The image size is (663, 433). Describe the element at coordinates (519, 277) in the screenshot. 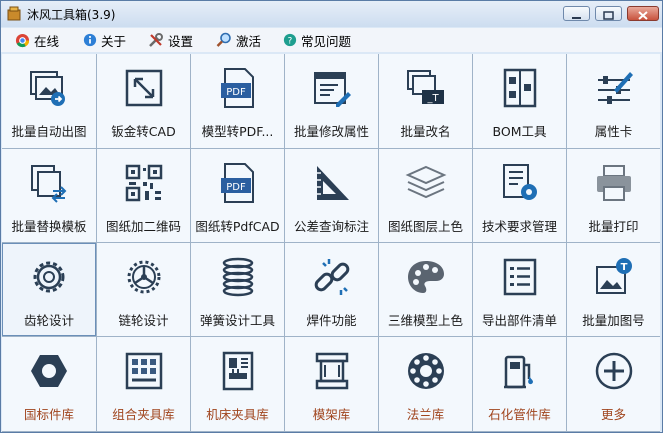

I see `list-export-icon` at that location.